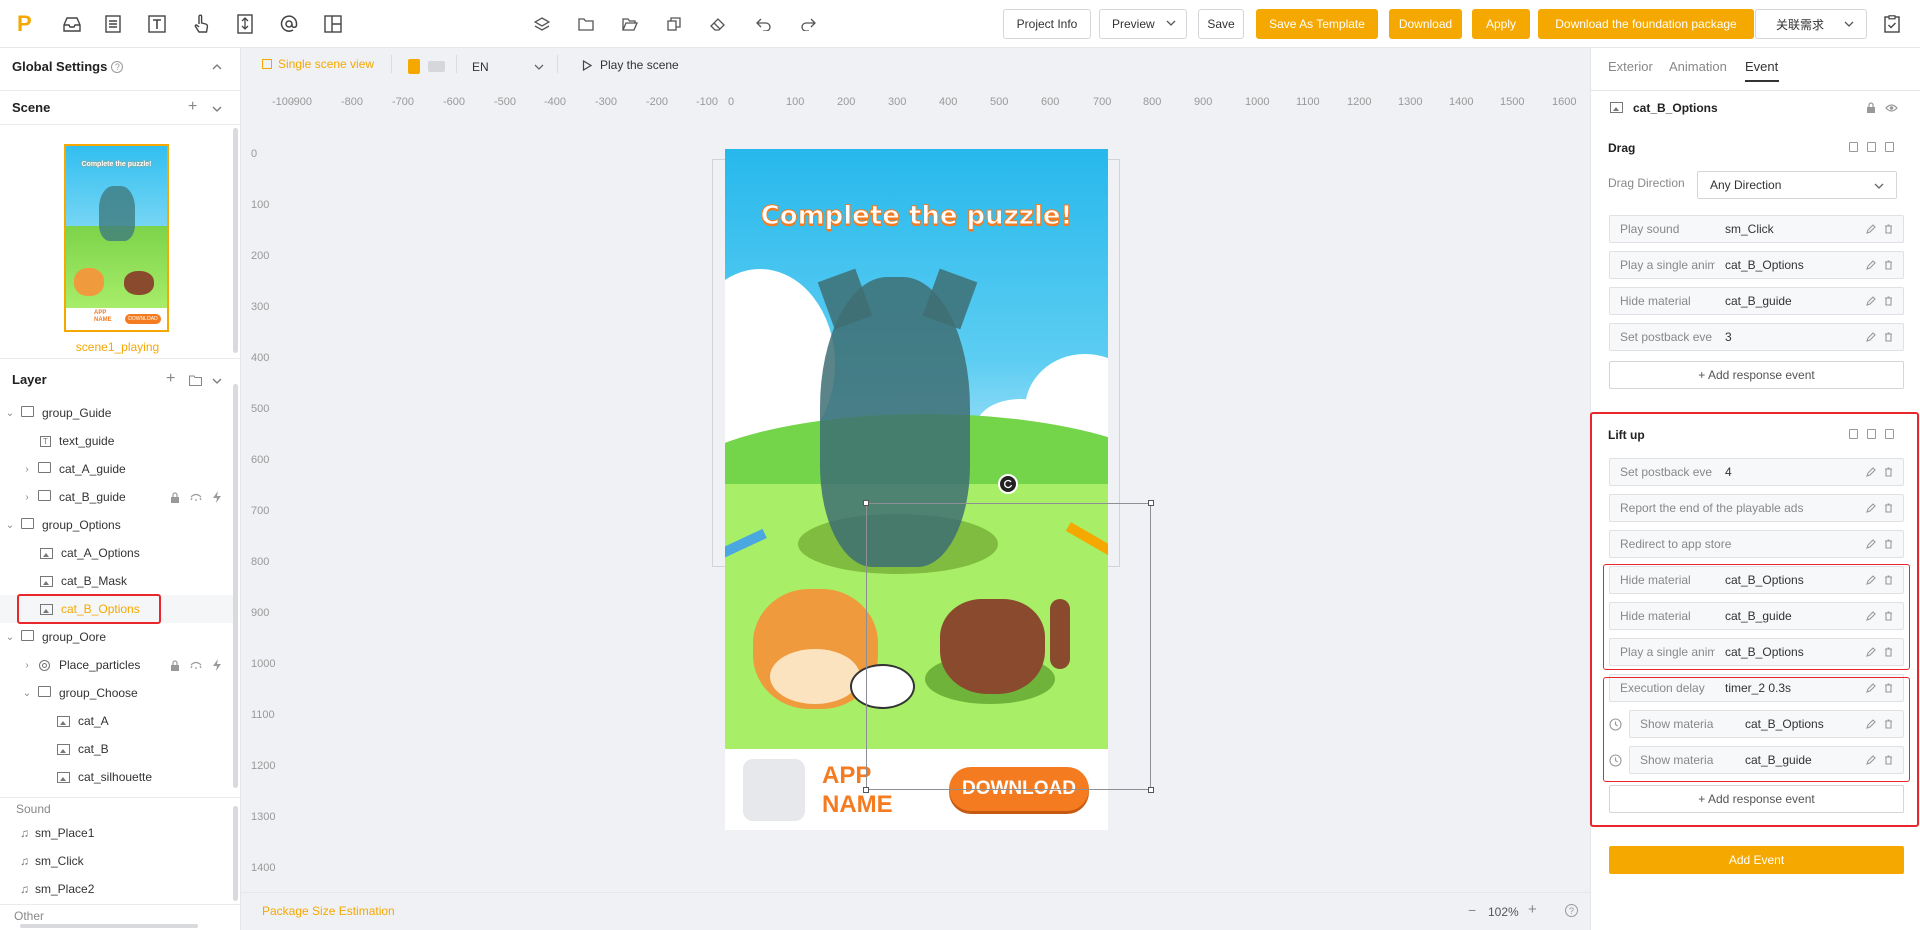 This screenshot has height=930, width=1920. What do you see at coordinates (117, 525) in the screenshot?
I see `layer-row-group-options: ⌄ group_Options` at bounding box center [117, 525].